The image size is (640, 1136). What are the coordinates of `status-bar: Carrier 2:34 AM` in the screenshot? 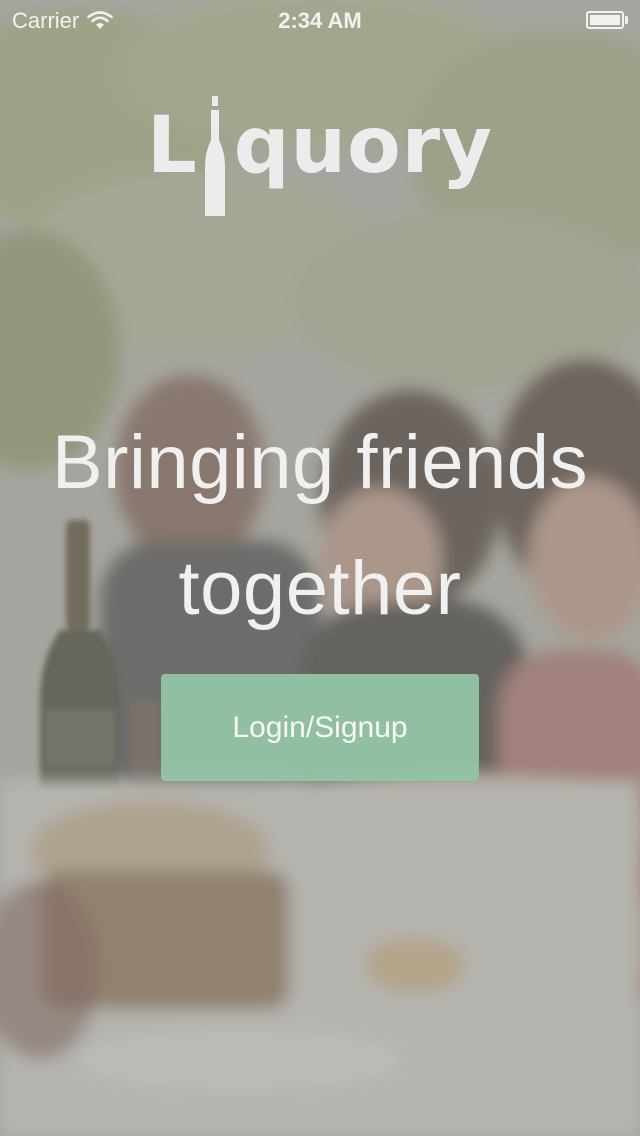 It's located at (320, 20).